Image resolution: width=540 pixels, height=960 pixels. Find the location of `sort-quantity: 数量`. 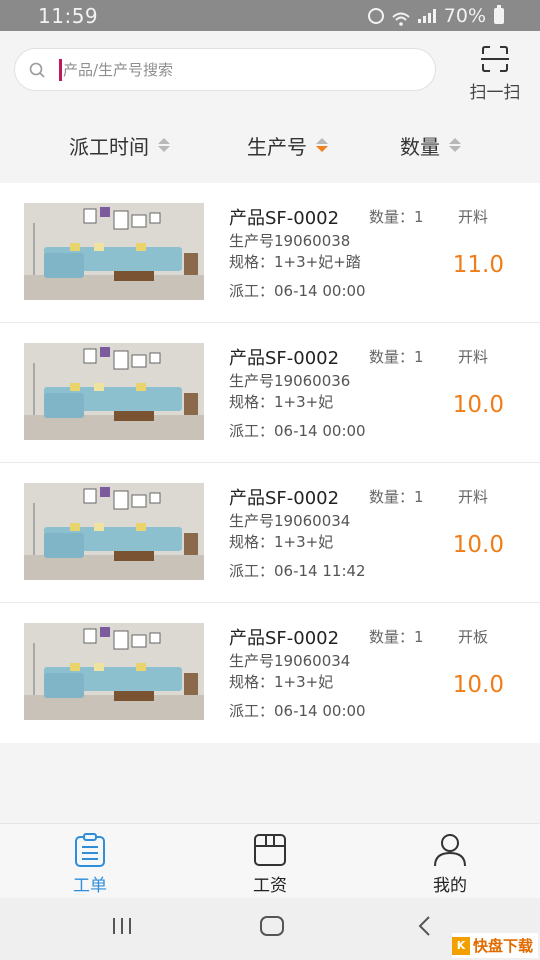

sort-quantity: 数量 is located at coordinates (430, 145).